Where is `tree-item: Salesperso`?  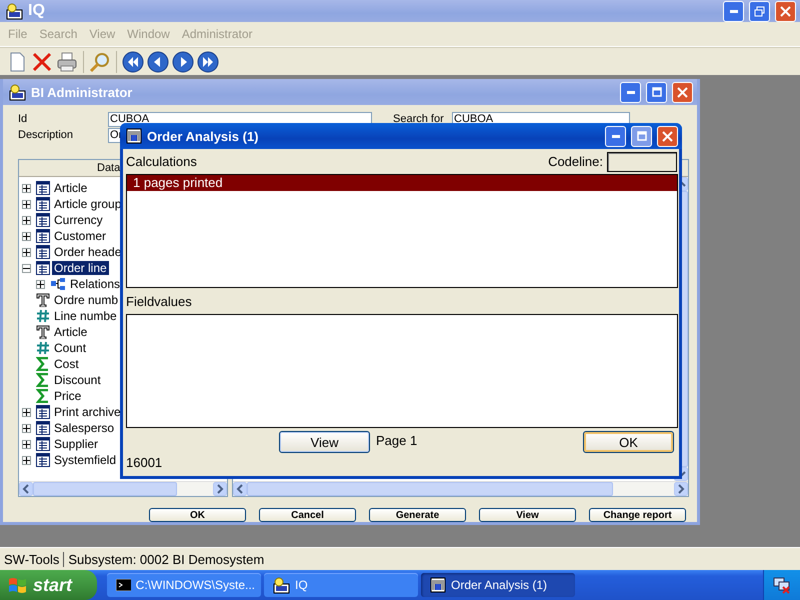
tree-item: Salesperso is located at coordinates (84, 428).